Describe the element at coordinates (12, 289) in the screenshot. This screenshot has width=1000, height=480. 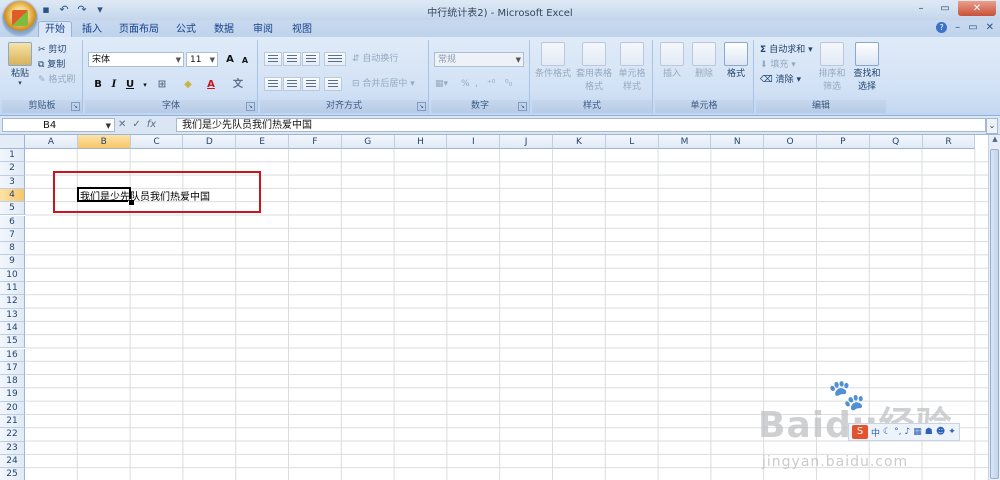
I see `row-header-11: 11` at that location.